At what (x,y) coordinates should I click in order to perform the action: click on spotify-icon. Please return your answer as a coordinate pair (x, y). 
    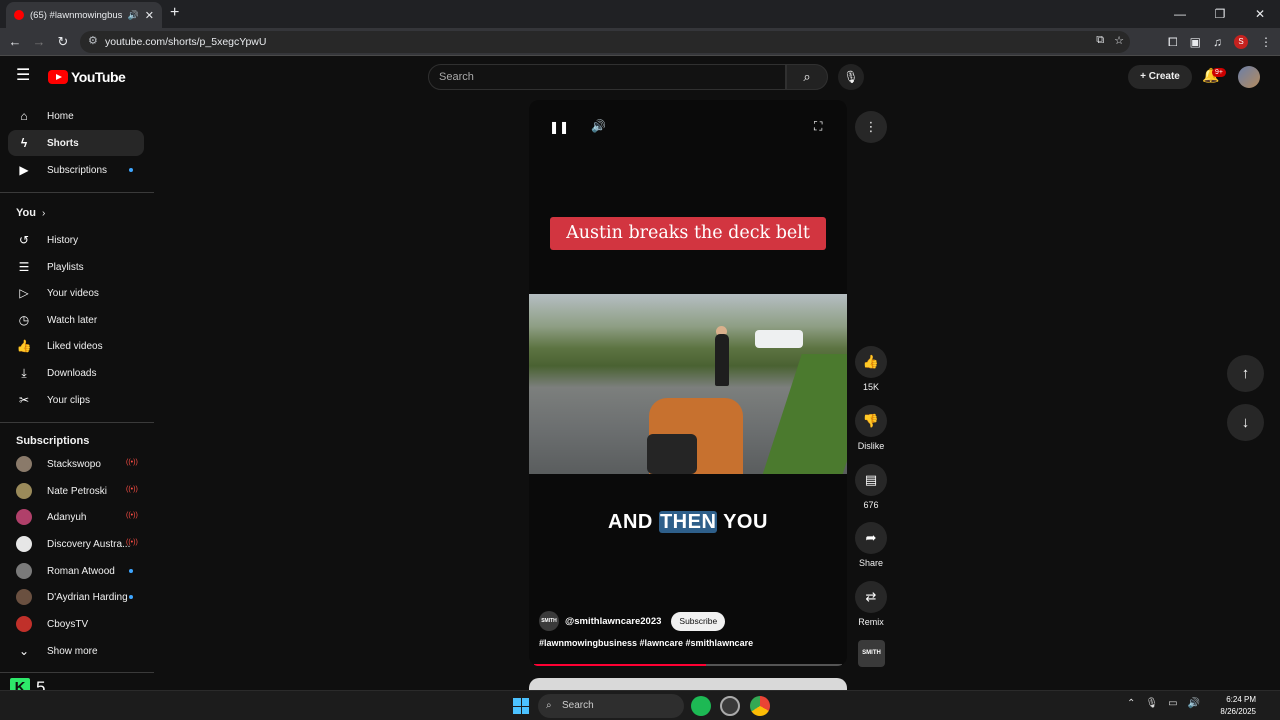
    Looking at the image, I should click on (701, 706).